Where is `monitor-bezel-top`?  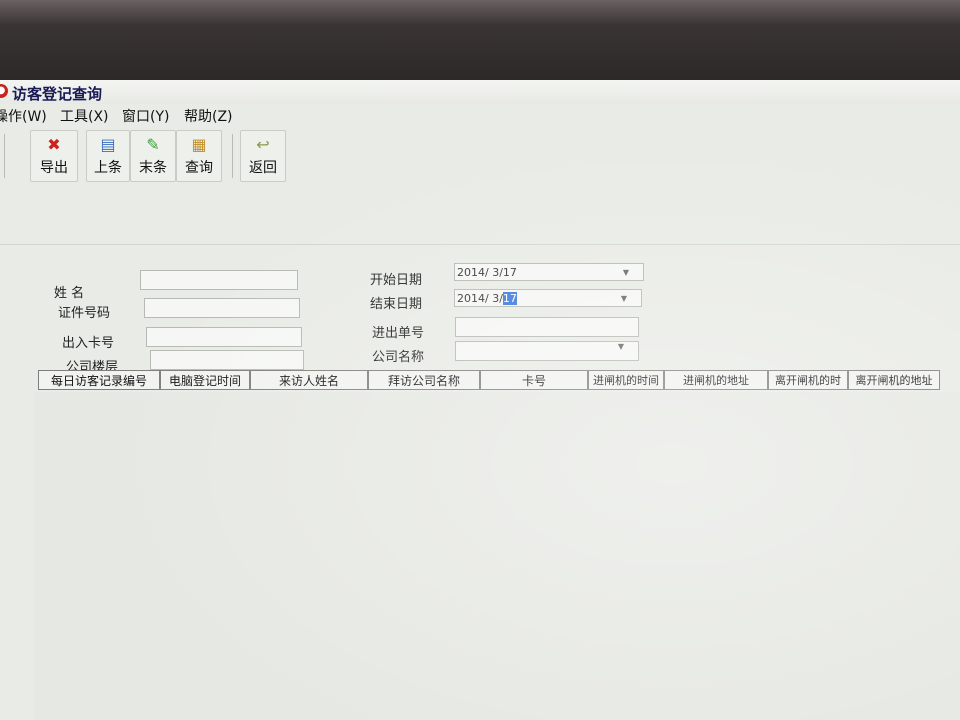
monitor-bezel-top is located at coordinates (480, 42).